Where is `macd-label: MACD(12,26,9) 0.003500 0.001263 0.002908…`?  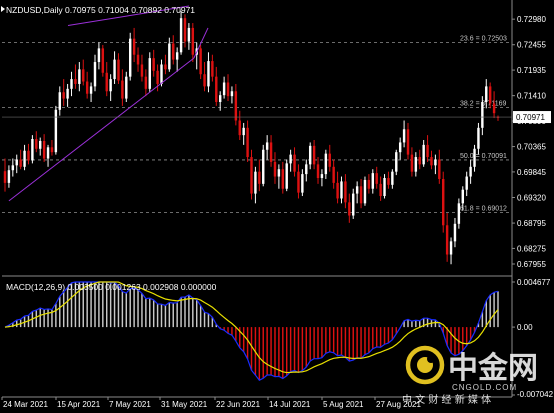
macd-label: MACD(12,26,9) 0.003500 0.001263 0.002908… is located at coordinates (111, 287).